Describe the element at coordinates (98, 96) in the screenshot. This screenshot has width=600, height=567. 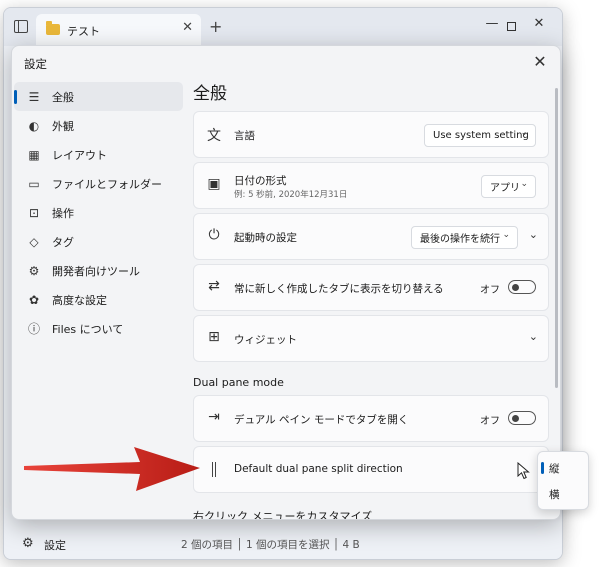
I see `sidebar-item-general: ☰ 全般` at that location.